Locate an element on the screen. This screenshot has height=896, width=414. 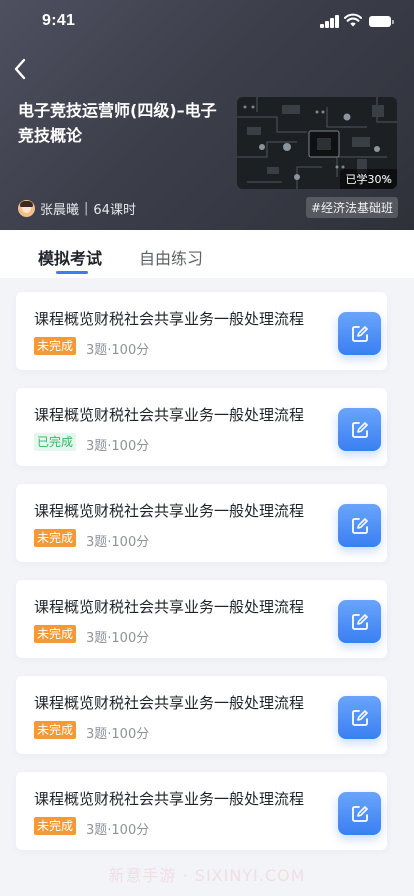
course-tag: #经济法基础班 is located at coordinates (351, 207).